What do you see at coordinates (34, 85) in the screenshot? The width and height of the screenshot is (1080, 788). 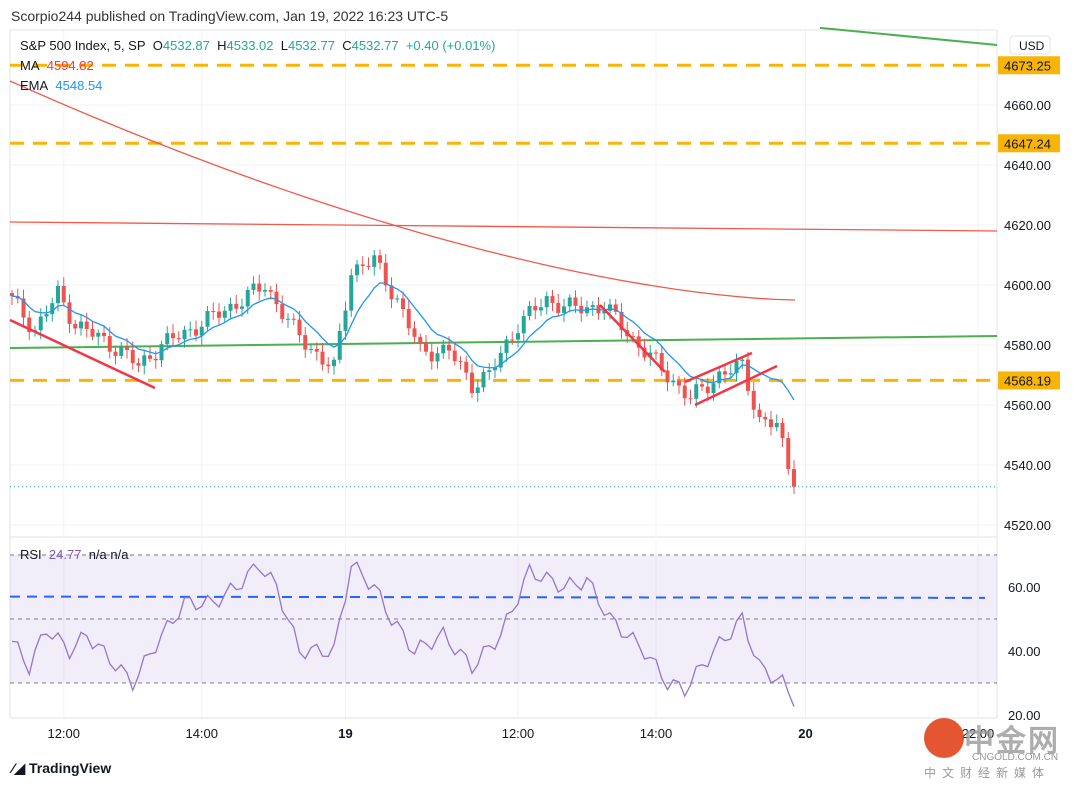 I see `ema-label: EMA` at bounding box center [34, 85].